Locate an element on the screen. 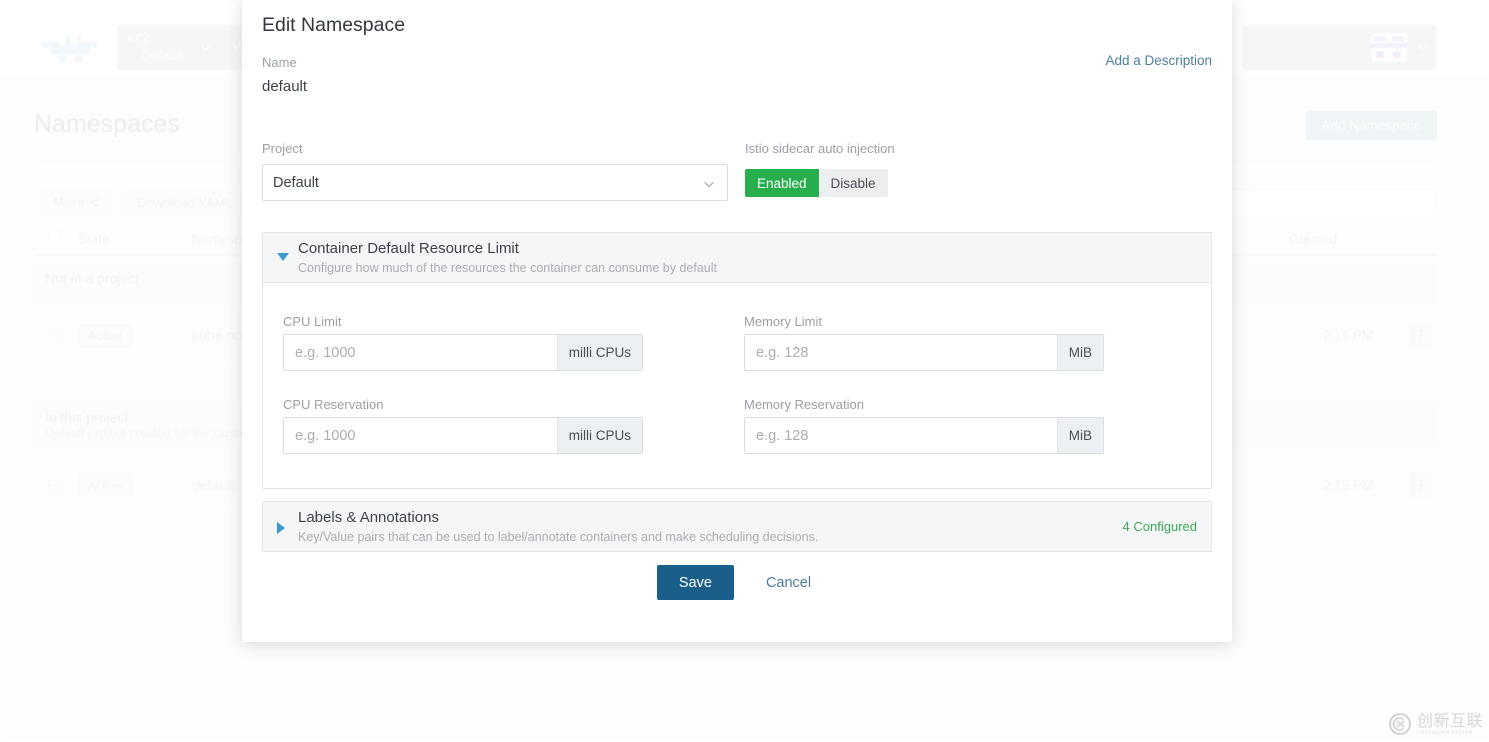 The width and height of the screenshot is (1489, 742). memory-limit-label: Memory Limit is located at coordinates (783, 321).